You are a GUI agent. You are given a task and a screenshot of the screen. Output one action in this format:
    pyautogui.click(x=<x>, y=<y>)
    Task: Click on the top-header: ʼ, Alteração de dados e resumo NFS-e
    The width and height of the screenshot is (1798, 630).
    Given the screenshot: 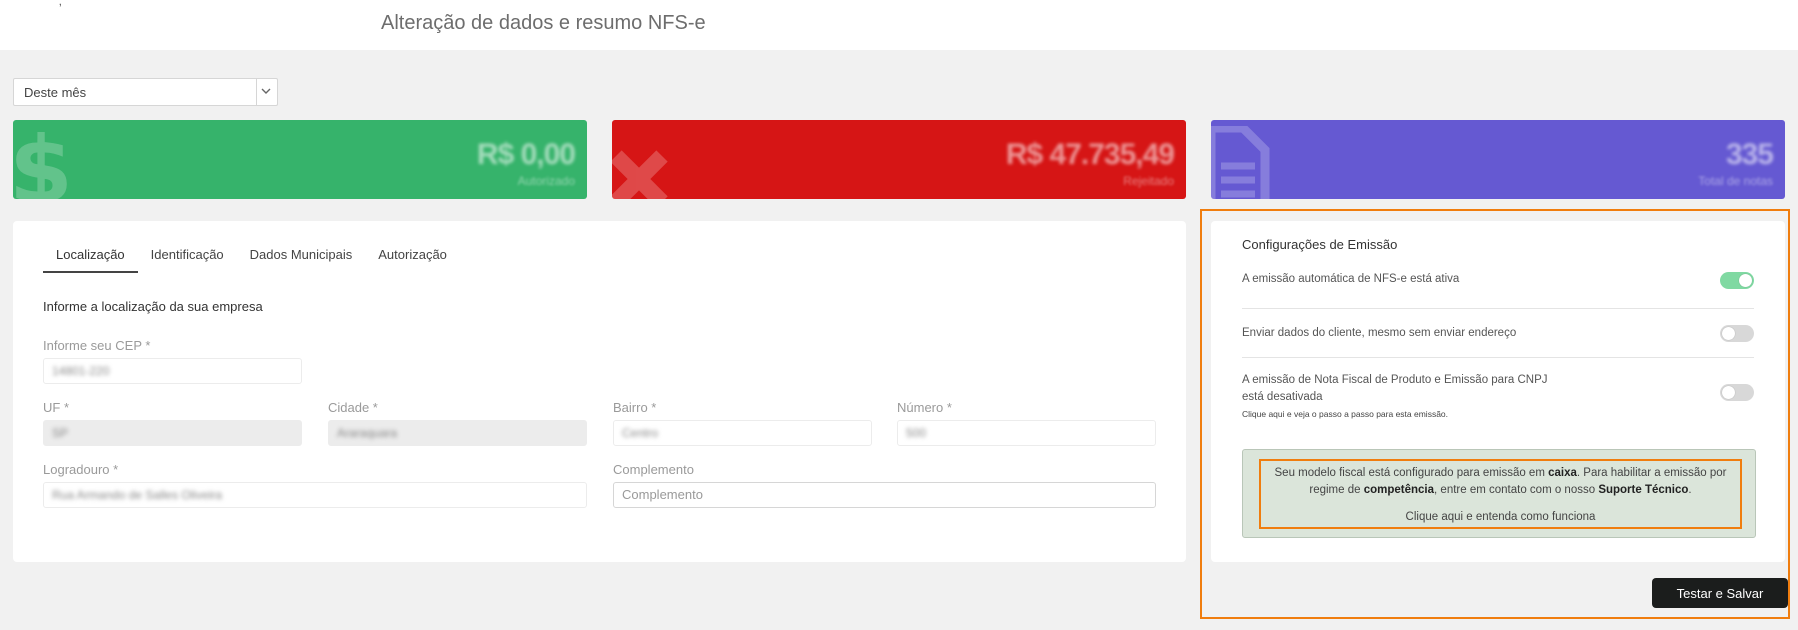 What is the action you would take?
    pyautogui.click(x=899, y=25)
    